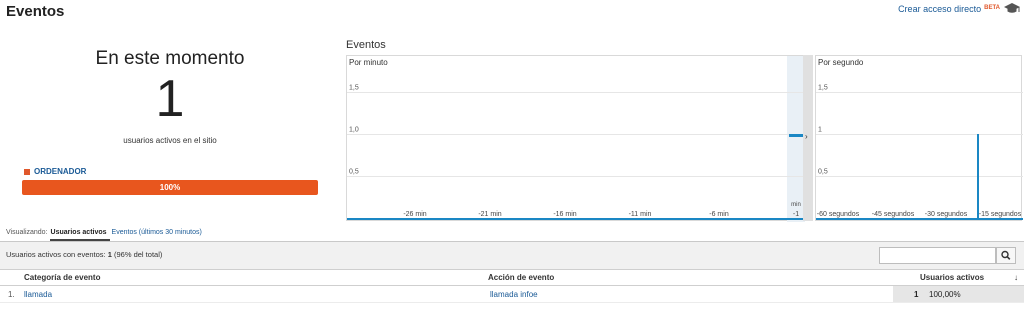  Describe the element at coordinates (38, 294) in the screenshot. I see `row-category-link: llamada` at that location.